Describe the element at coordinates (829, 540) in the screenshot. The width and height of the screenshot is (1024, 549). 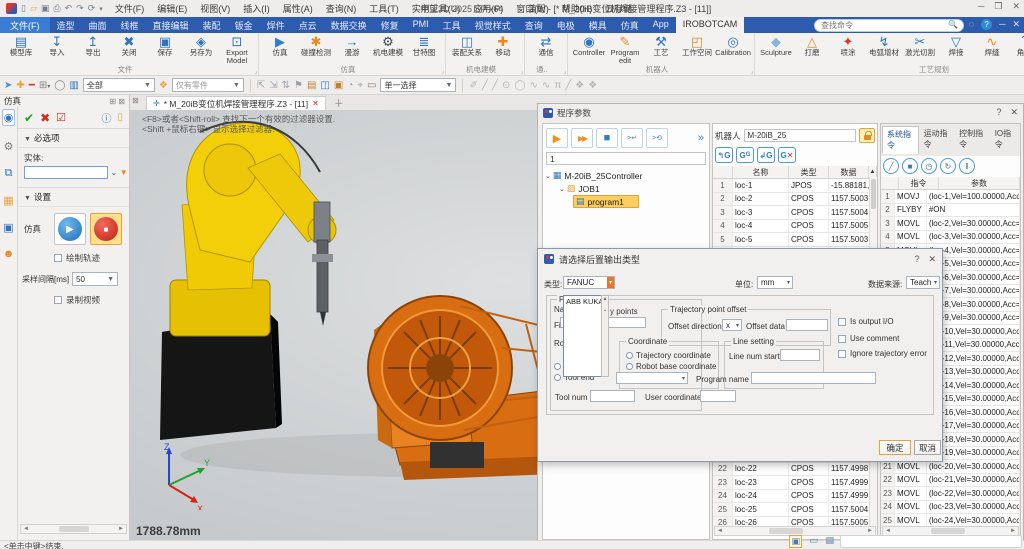
I see `view-mode-3-icon: ▤` at that location.